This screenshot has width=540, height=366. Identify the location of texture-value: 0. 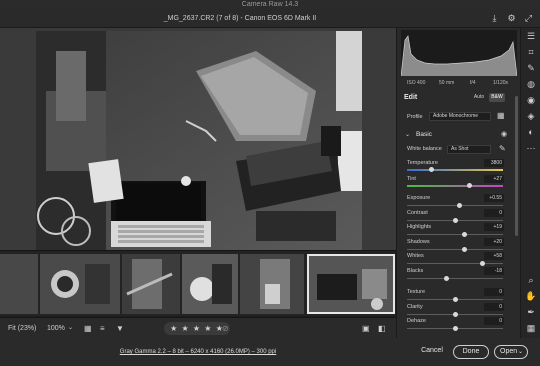
(494, 292).